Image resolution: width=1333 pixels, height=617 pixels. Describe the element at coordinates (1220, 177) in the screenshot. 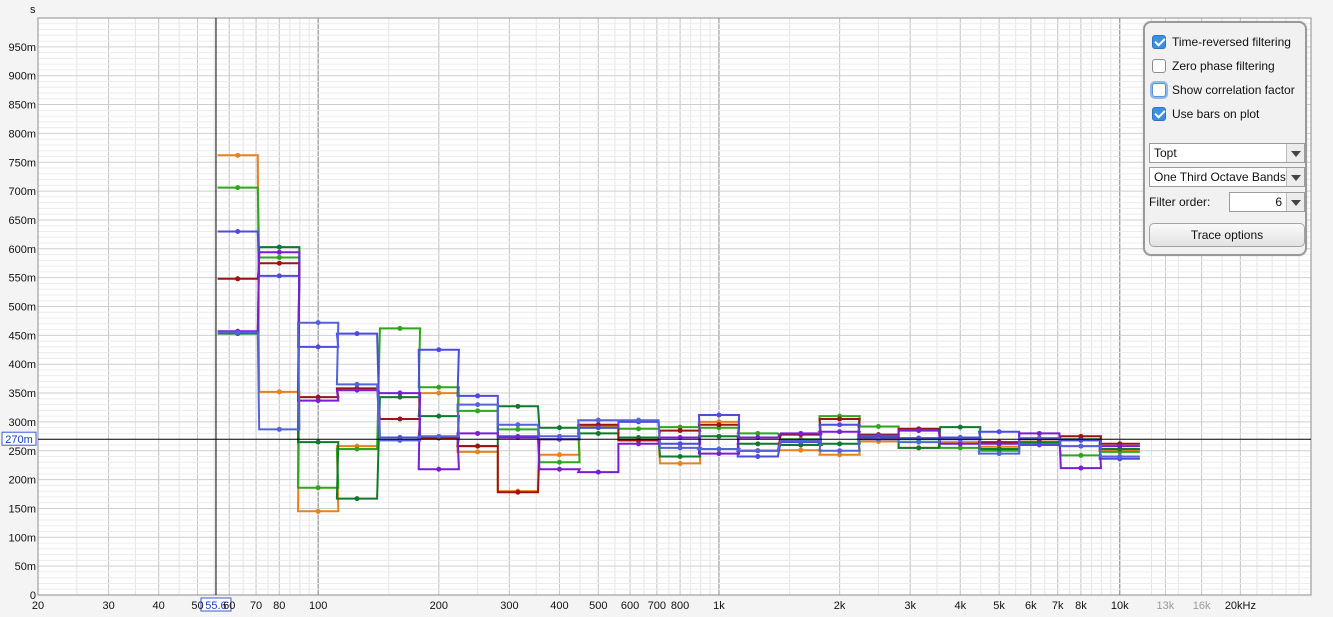

I see `bands-select-value: One Third Octave Bands` at that location.